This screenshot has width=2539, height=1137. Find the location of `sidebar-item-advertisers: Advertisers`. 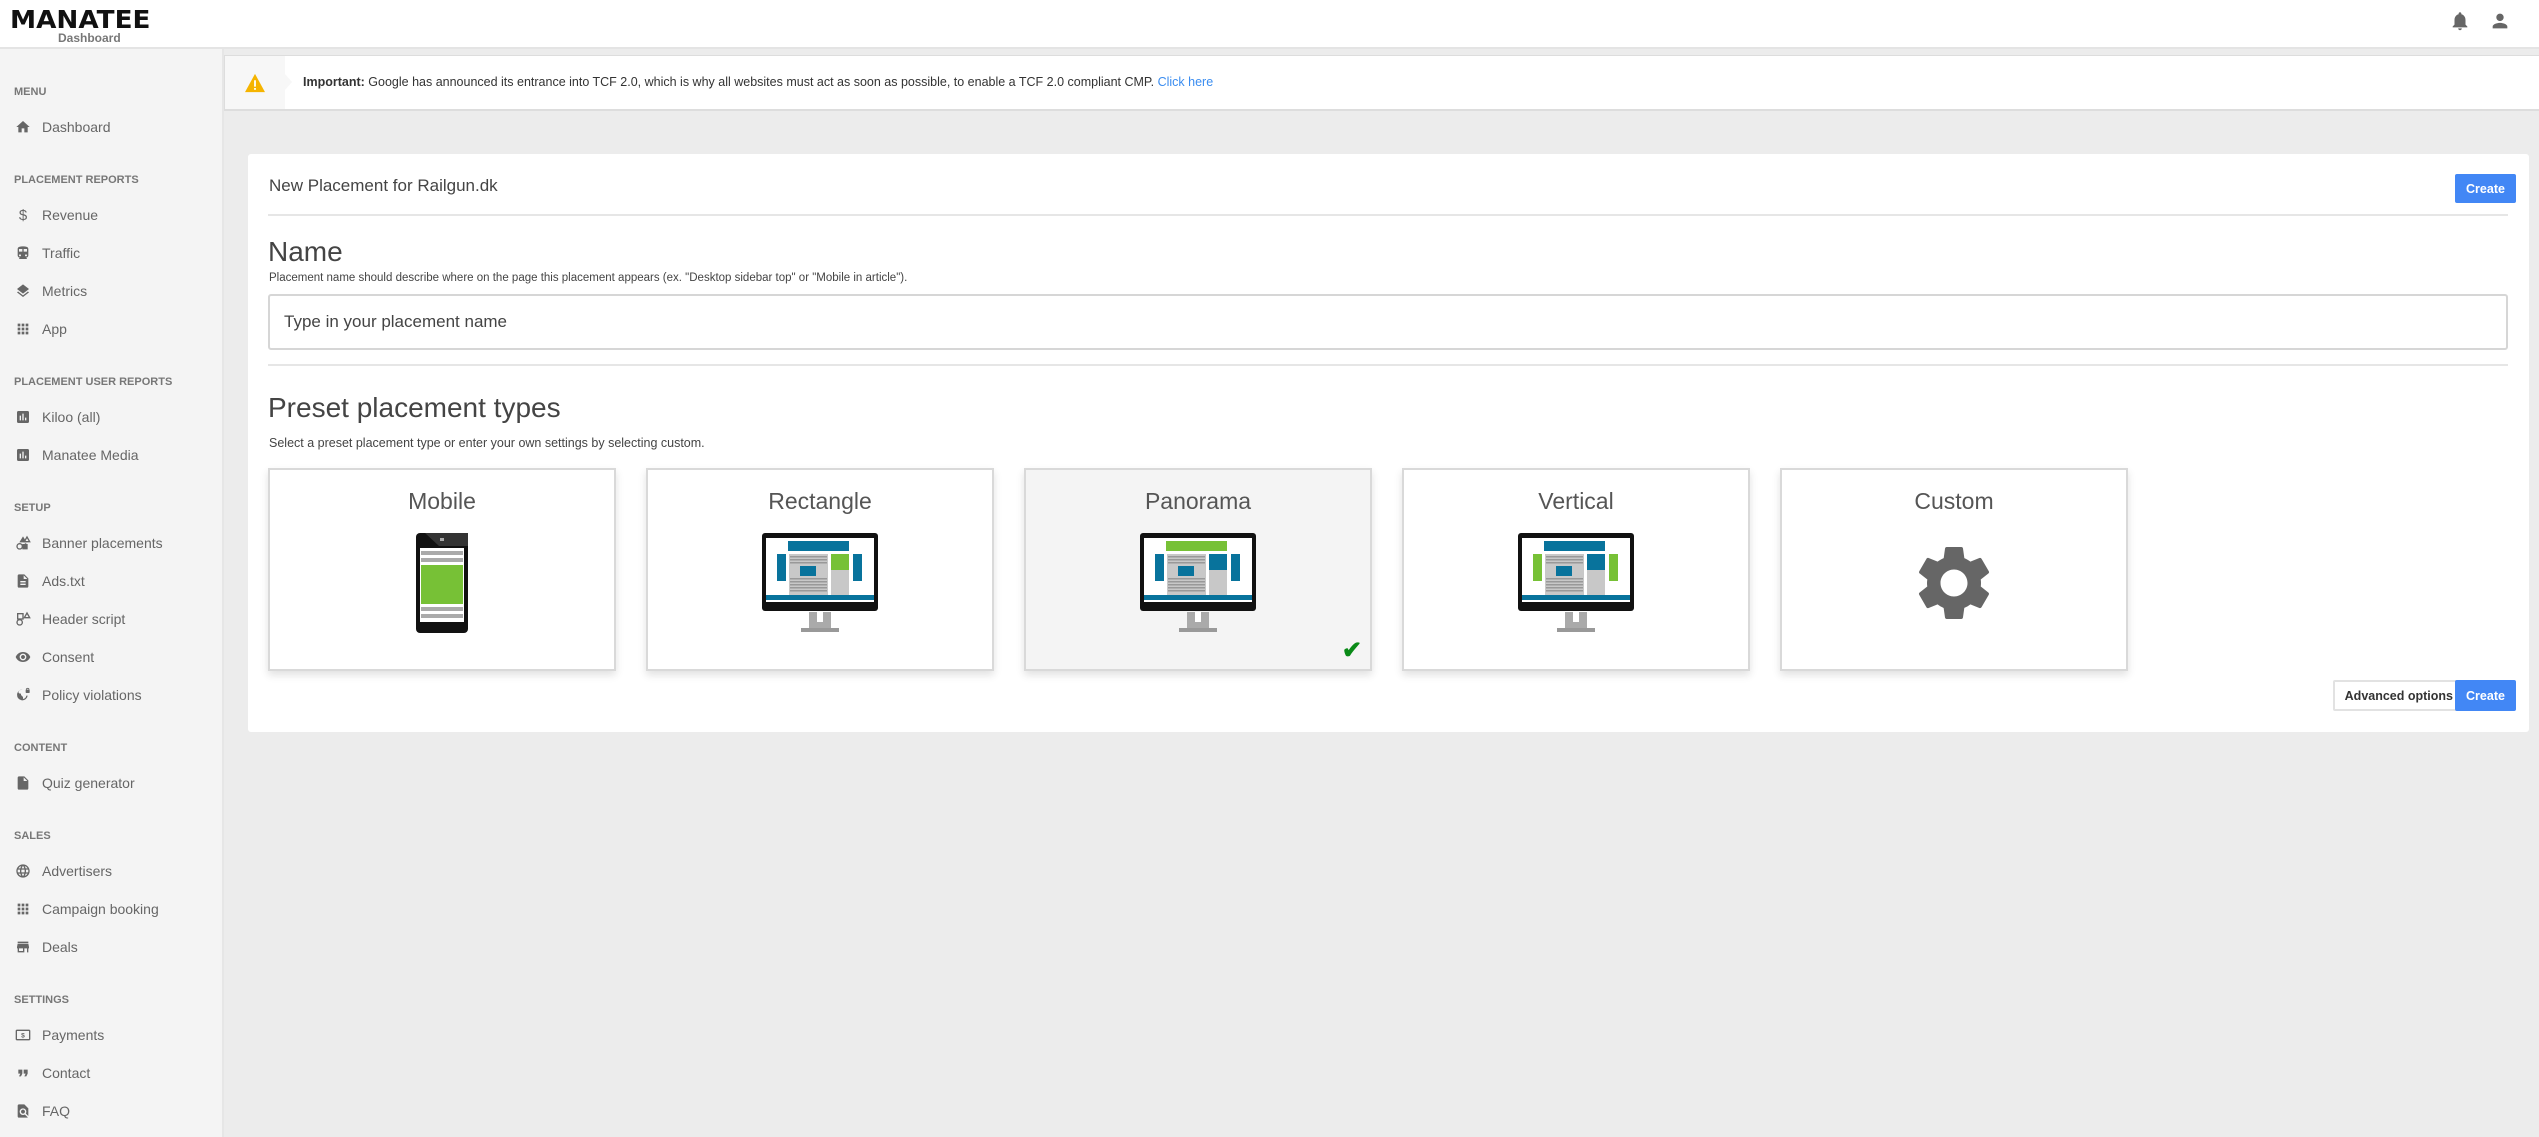

sidebar-item-advertisers: Advertisers is located at coordinates (63, 871).